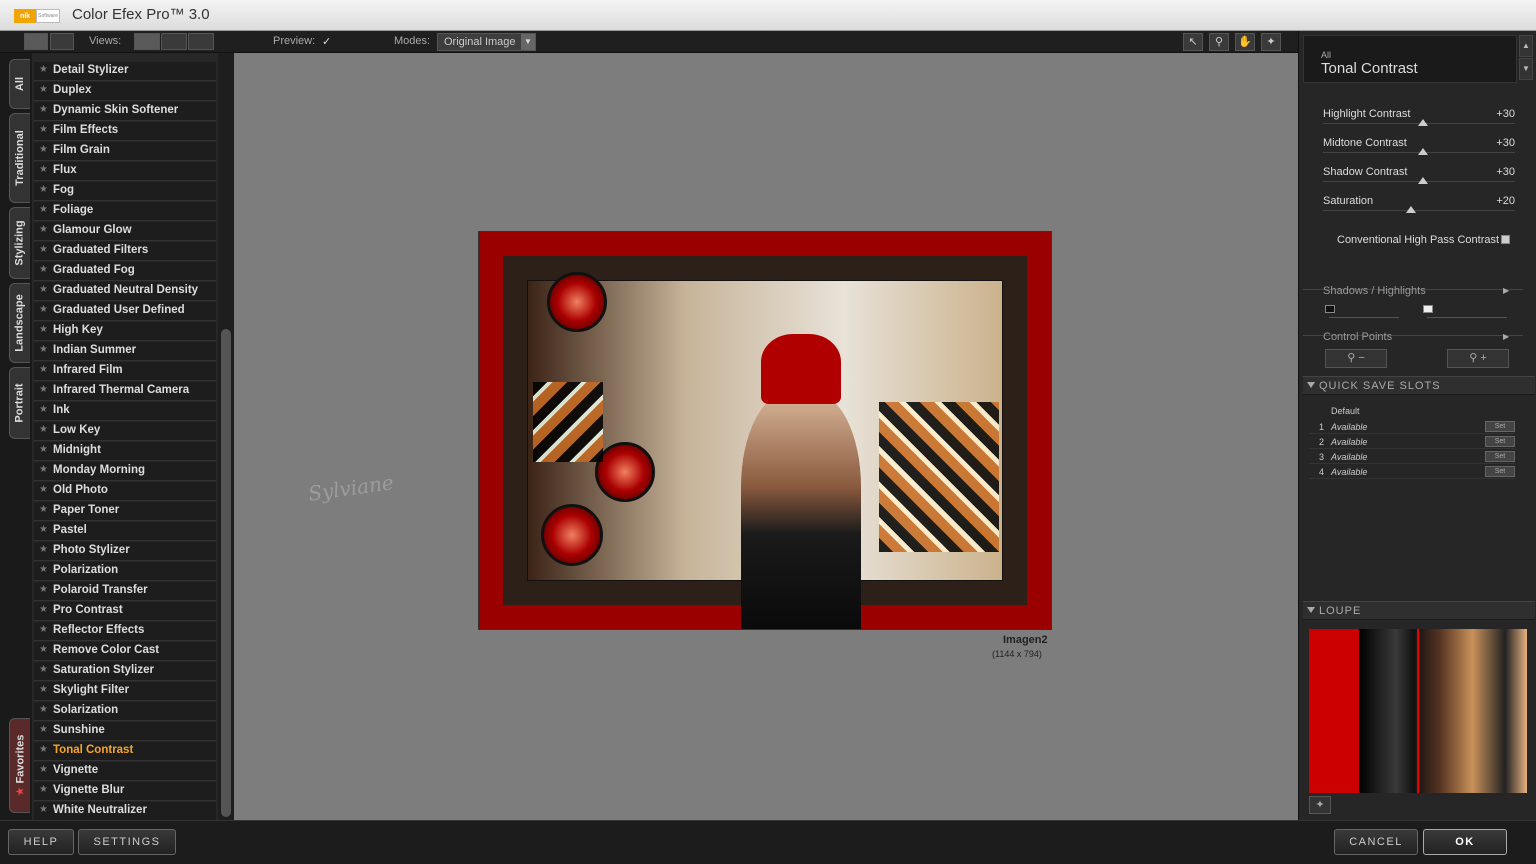  I want to click on highlights-slider, so click(1467, 317).